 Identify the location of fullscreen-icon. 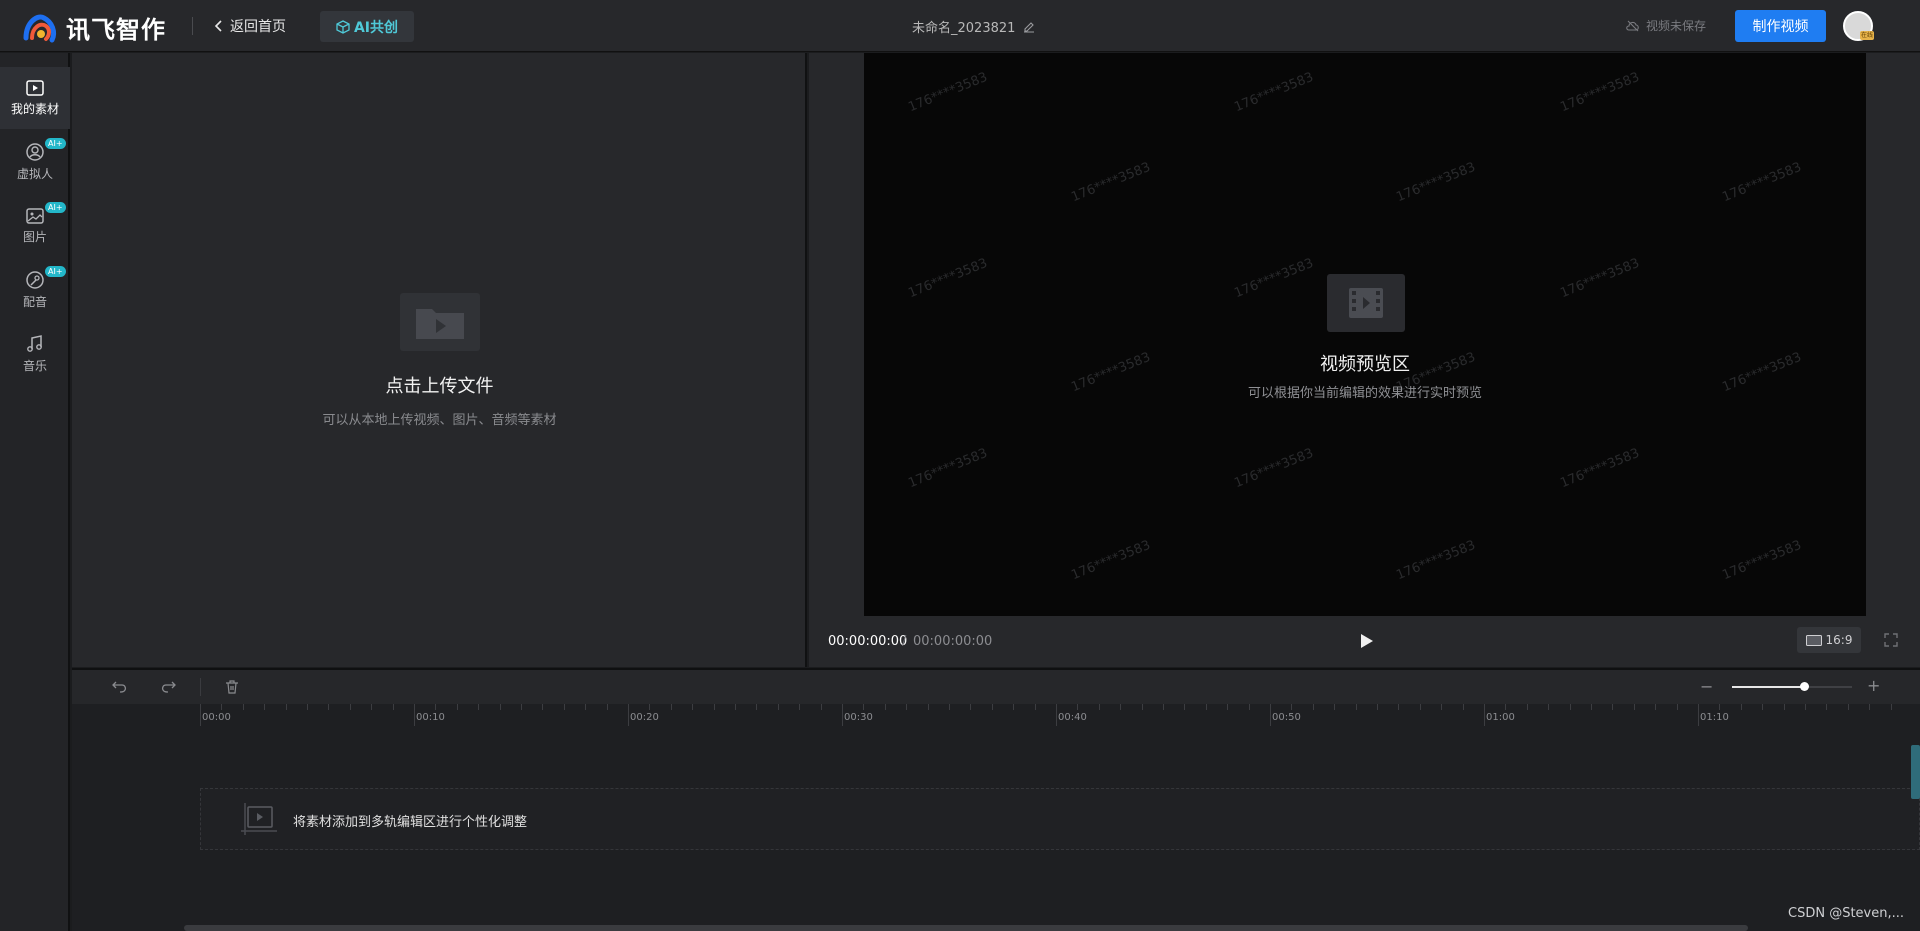
(1891, 640).